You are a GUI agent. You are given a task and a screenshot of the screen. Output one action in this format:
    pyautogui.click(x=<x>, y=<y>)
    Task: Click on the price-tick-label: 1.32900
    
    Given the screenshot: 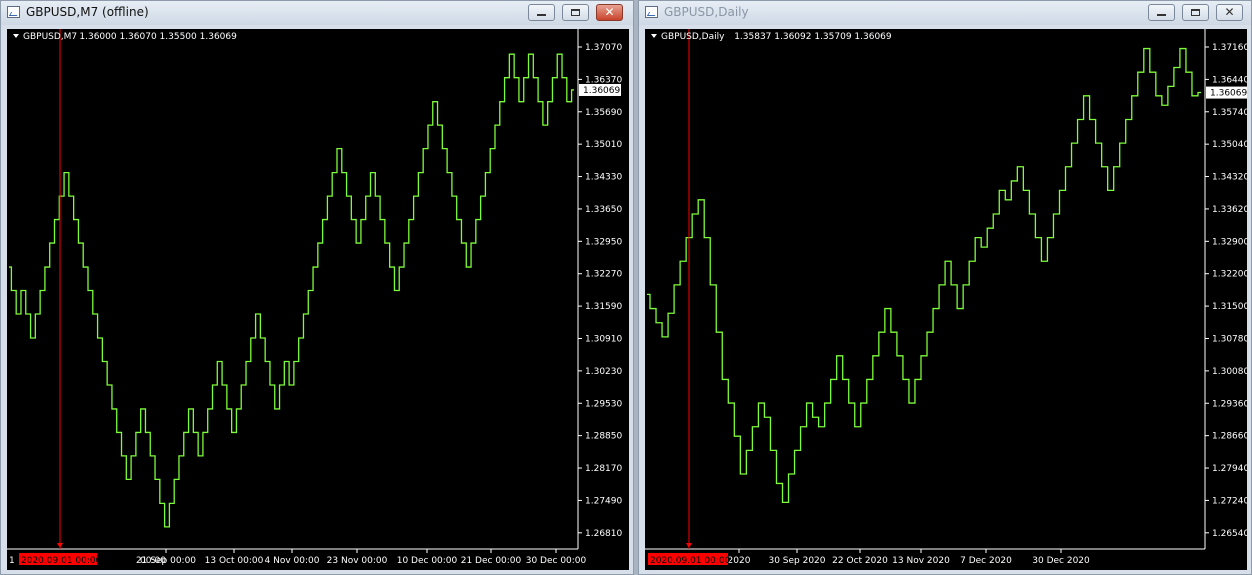 What is the action you would take?
    pyautogui.click(x=1229, y=242)
    